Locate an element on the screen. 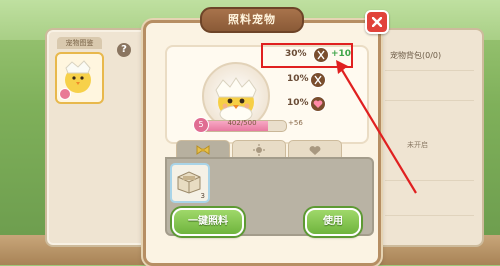  one-click-feed-button: 一键照料 is located at coordinates (208, 222).